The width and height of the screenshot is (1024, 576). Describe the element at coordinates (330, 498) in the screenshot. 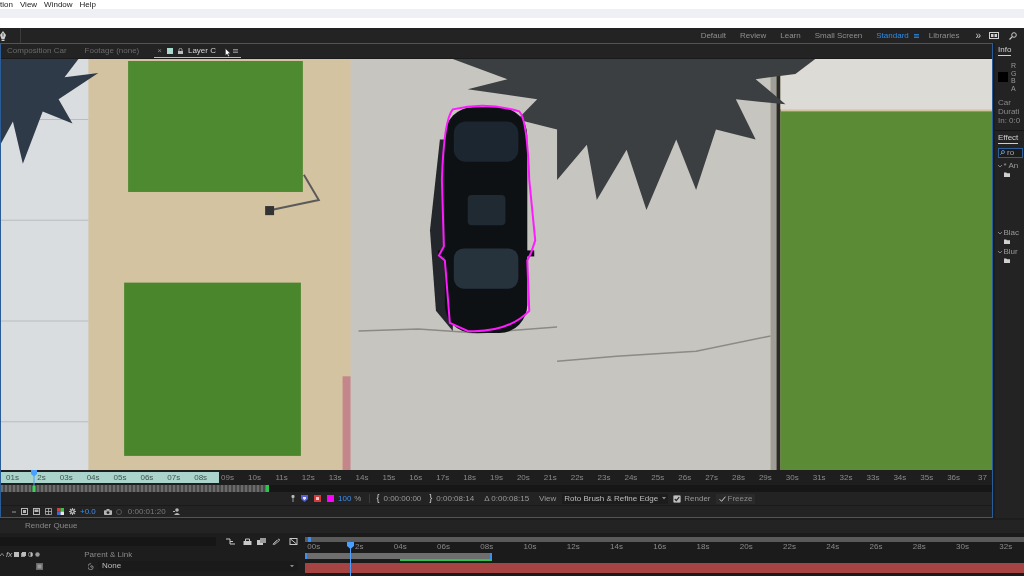

I see `color-swatch-icon` at that location.